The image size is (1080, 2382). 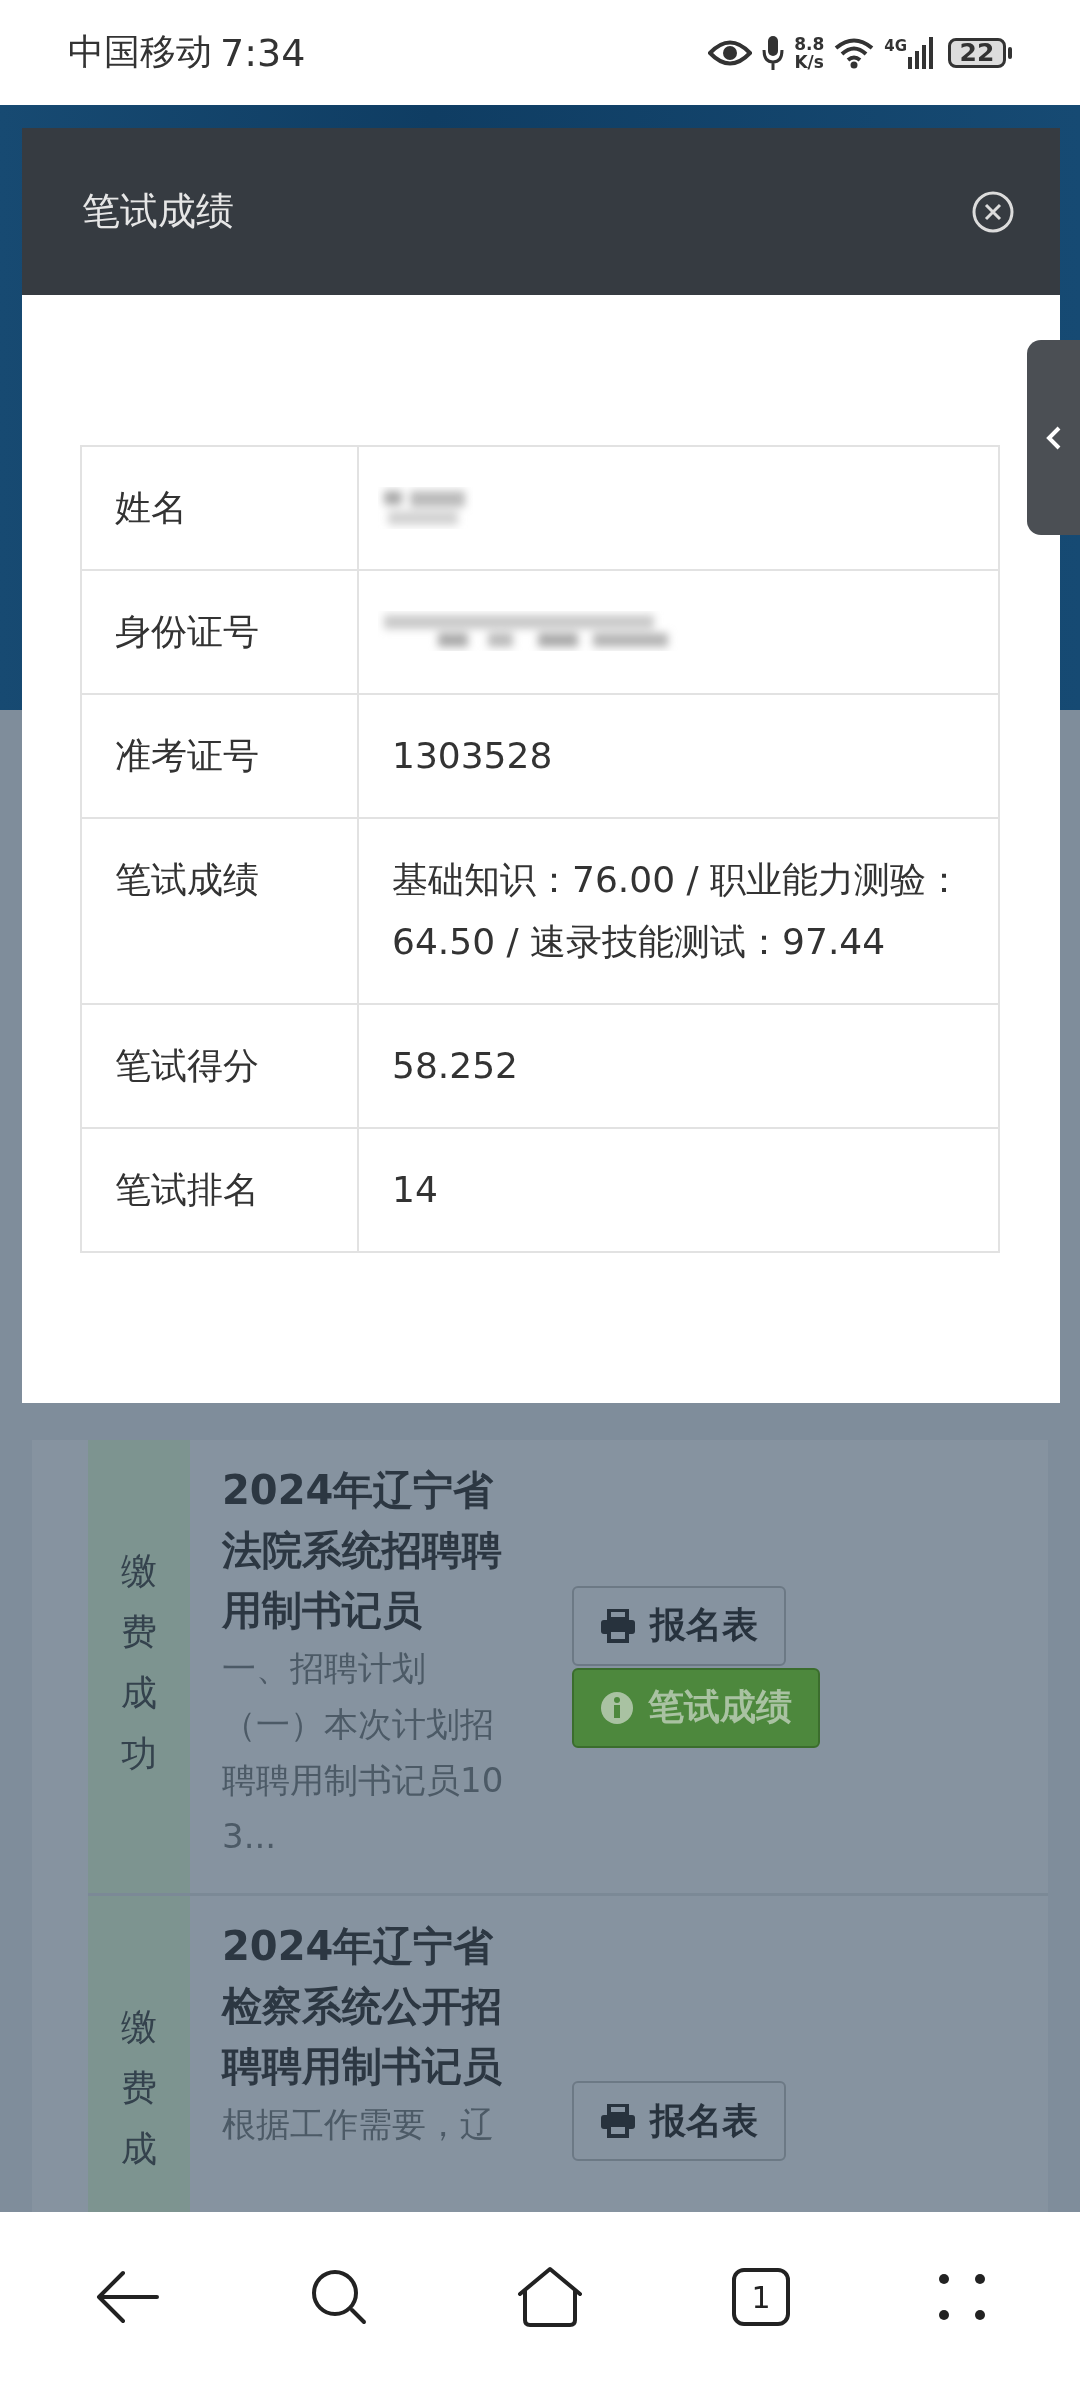 I want to click on tabs-count-button: 1, so click(x=761, y=2297).